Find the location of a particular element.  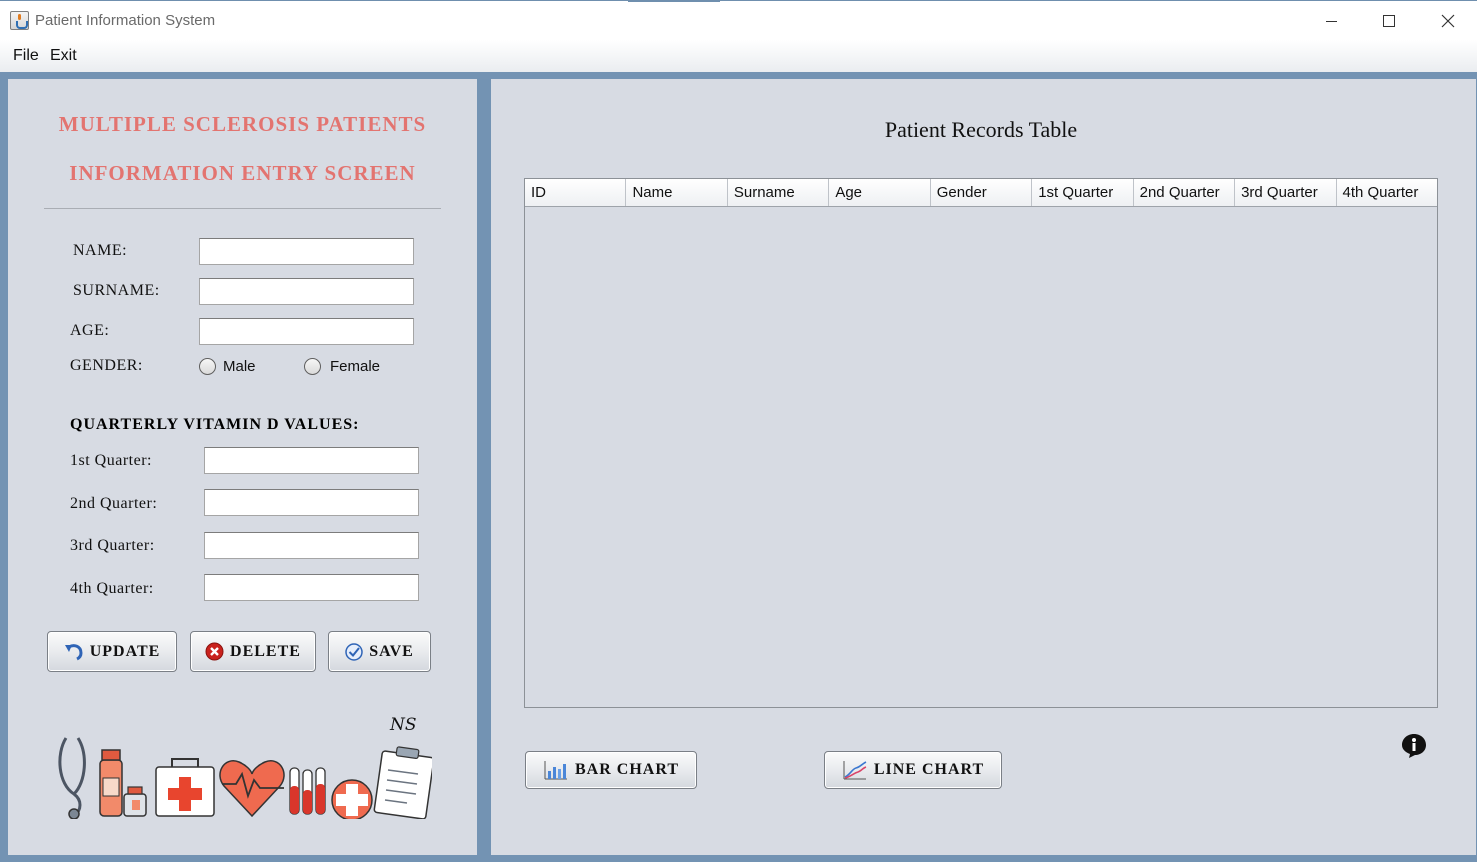

column-header-q2: 2nd Quarter is located at coordinates (1185, 192).